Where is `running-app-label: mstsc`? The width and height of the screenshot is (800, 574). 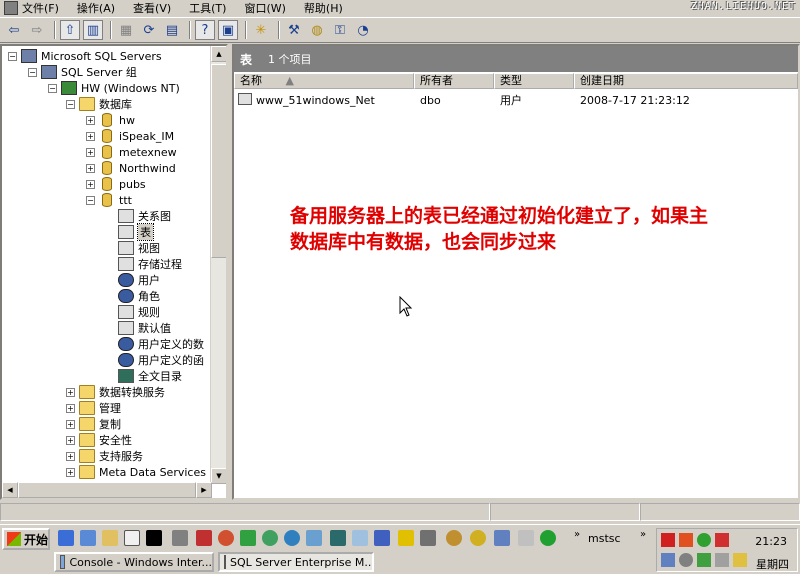
running-app-label: mstsc is located at coordinates (604, 538).